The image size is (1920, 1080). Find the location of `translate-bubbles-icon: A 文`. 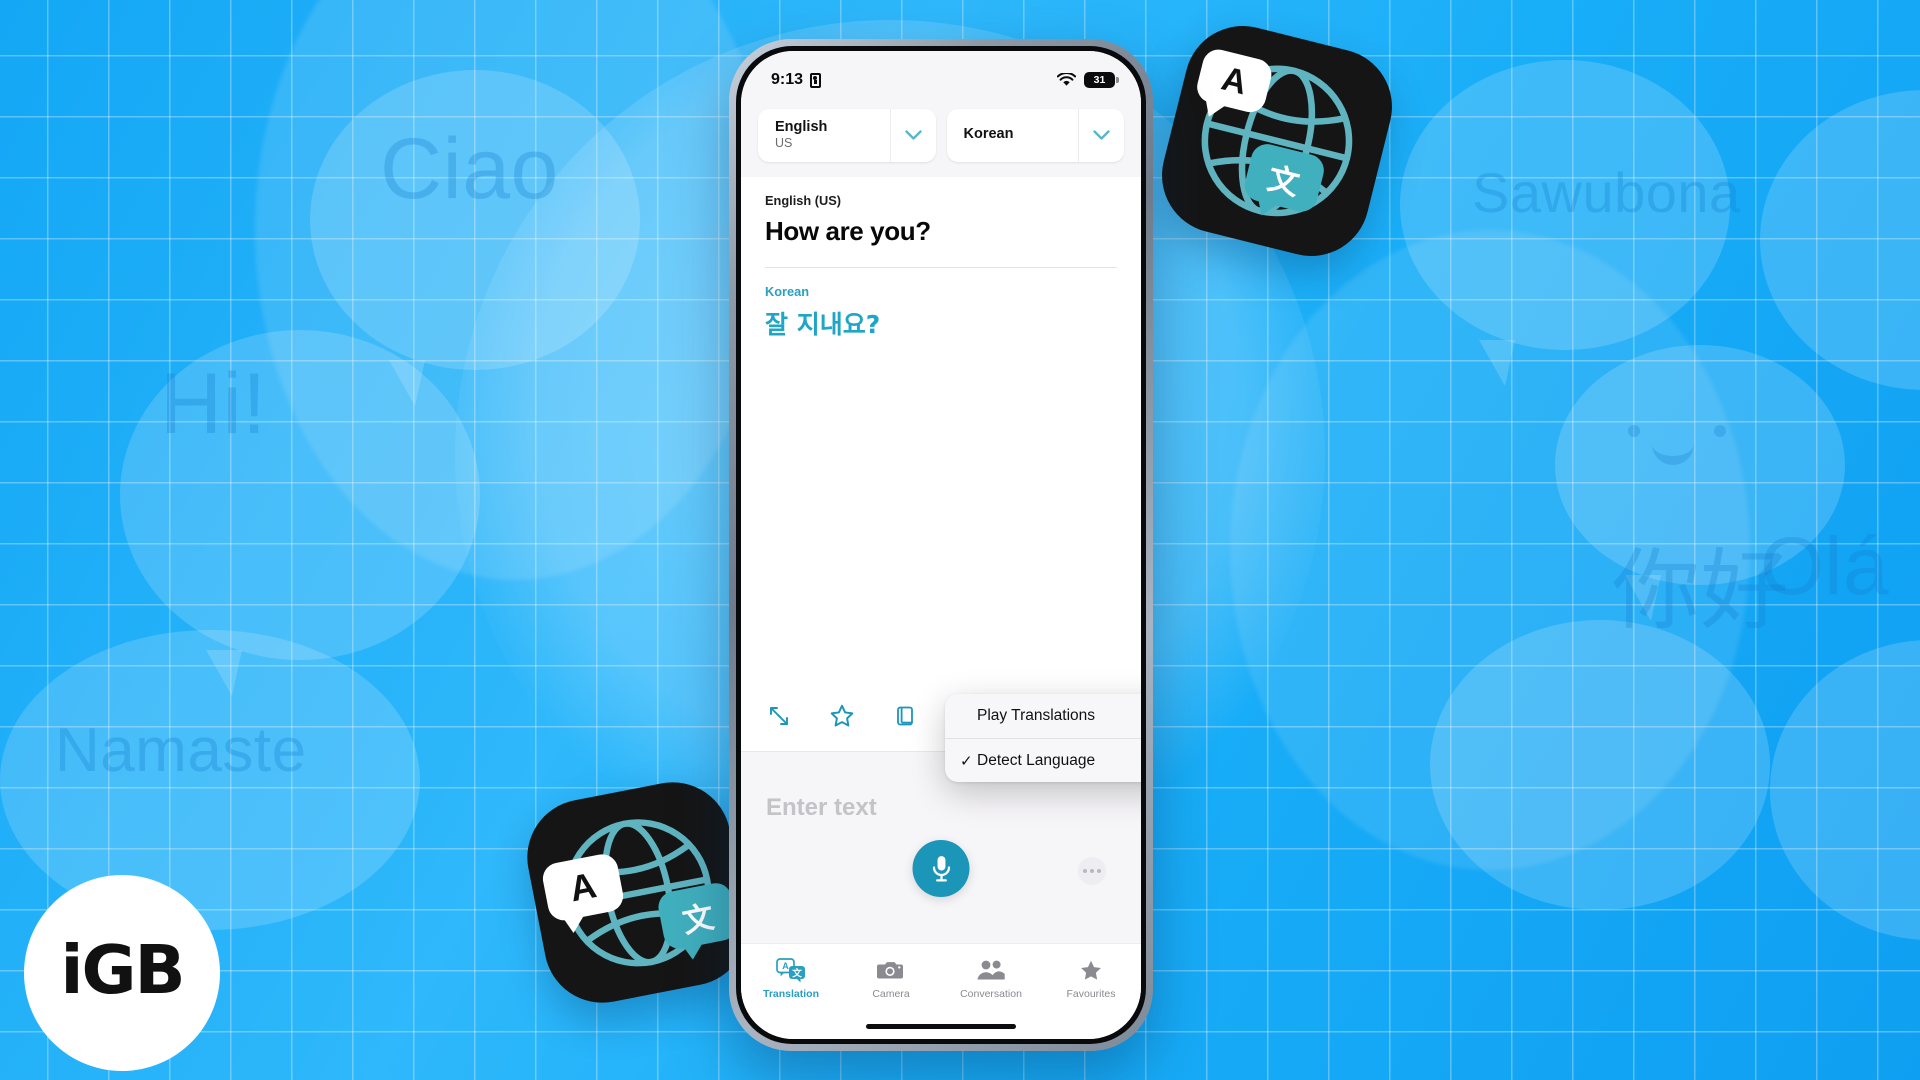

translate-bubbles-icon: A 文 is located at coordinates (791, 970).